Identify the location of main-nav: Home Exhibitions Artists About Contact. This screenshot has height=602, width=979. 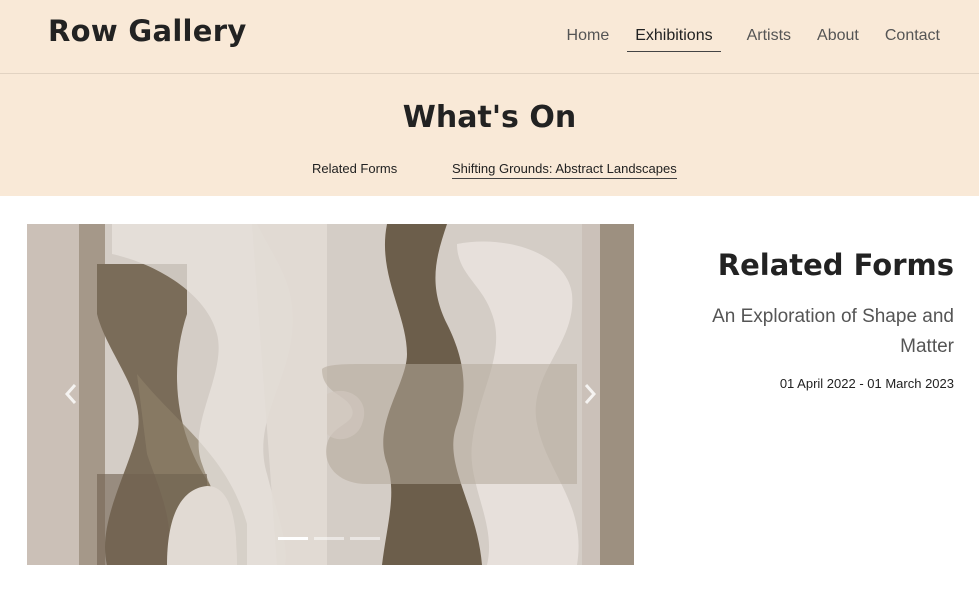
(740, 39).